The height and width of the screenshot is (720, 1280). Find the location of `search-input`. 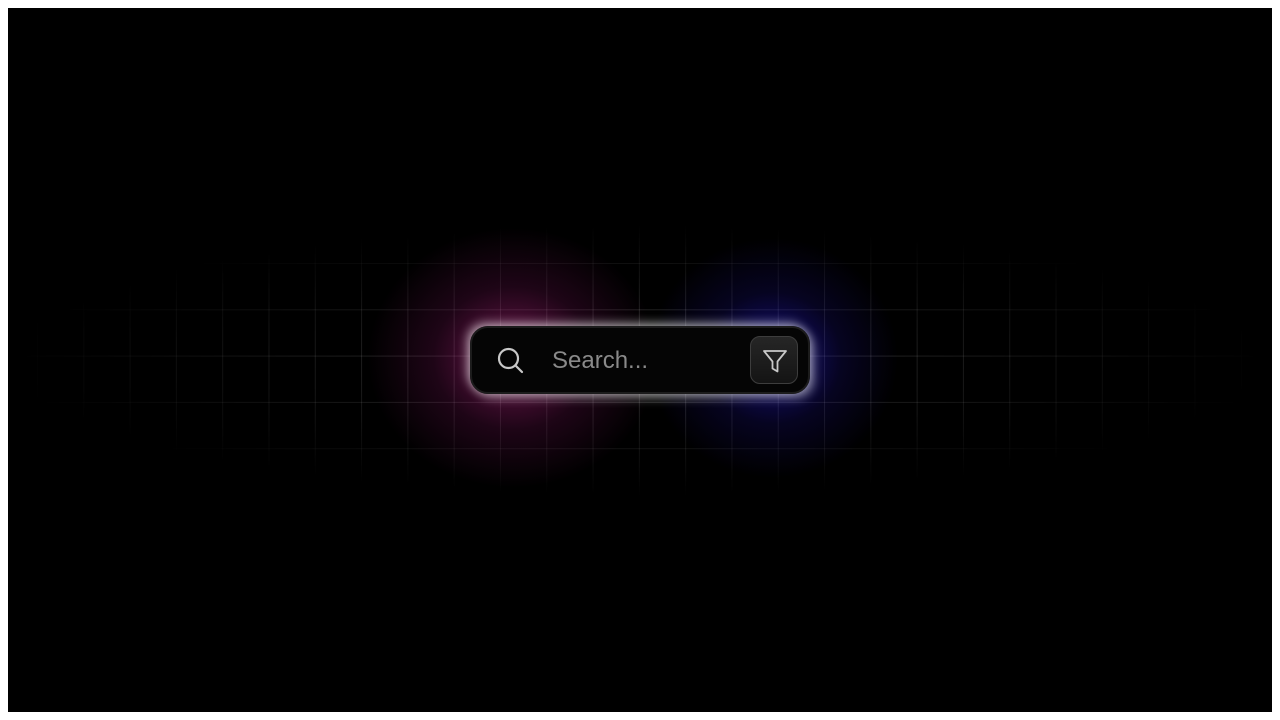

search-input is located at coordinates (647, 361).